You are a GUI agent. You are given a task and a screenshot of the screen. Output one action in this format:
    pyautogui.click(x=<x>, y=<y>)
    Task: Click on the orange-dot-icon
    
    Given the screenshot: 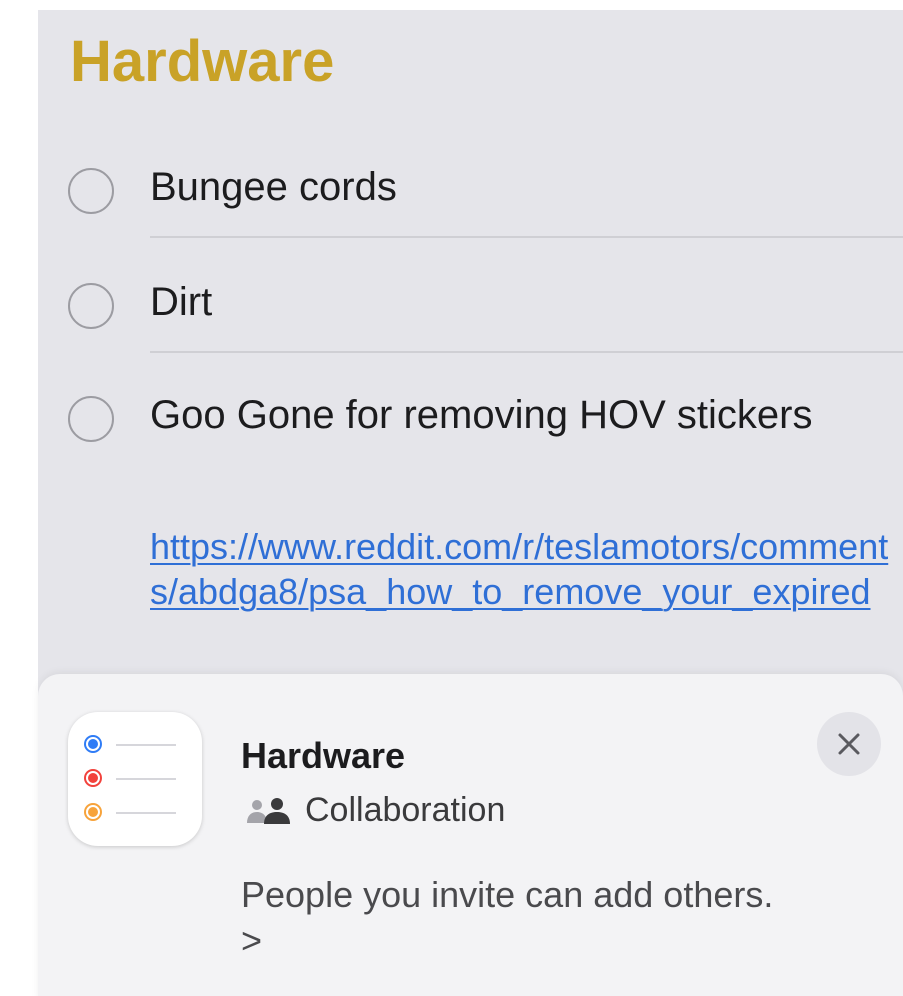 What is the action you would take?
    pyautogui.click(x=93, y=812)
    